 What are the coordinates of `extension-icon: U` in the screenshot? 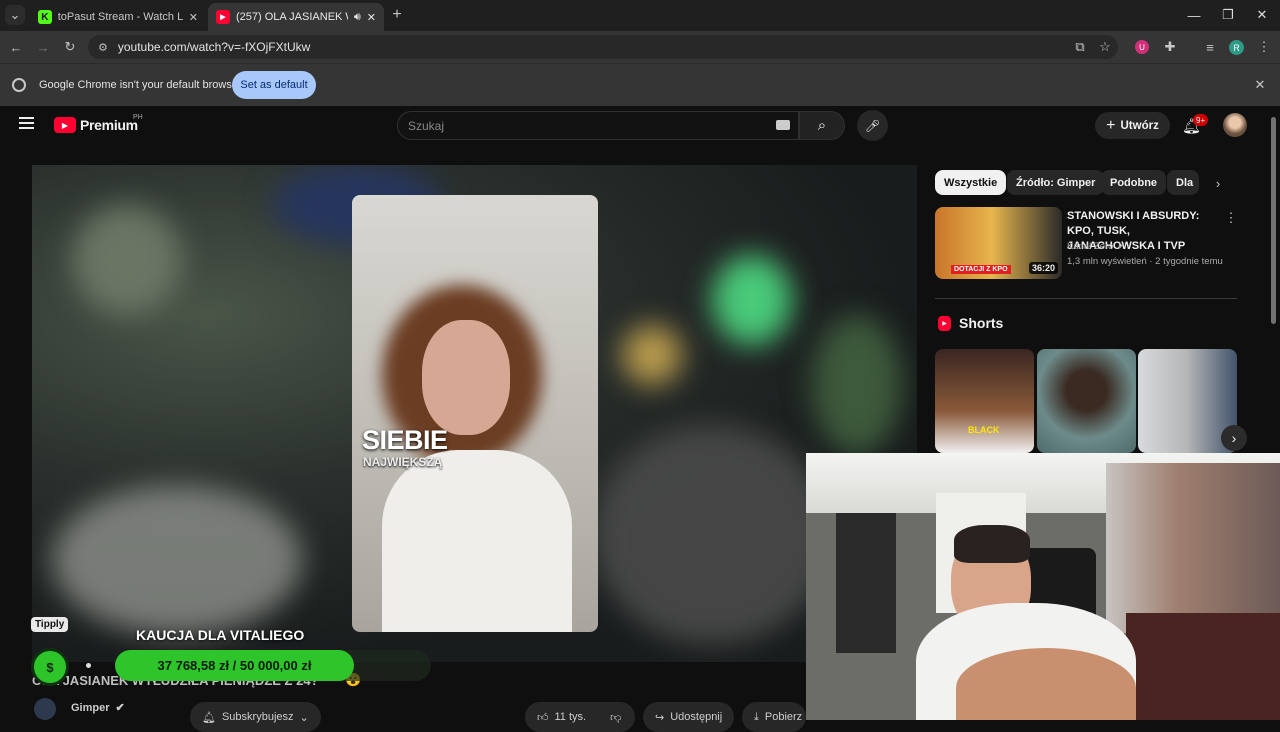 It's located at (1142, 47).